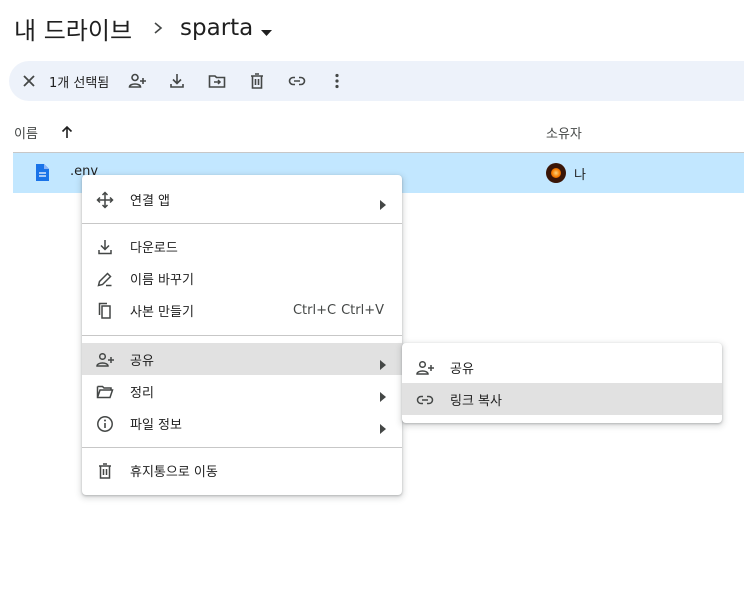 Image resolution: width=744 pixels, height=592 pixels. What do you see at coordinates (314, 310) in the screenshot?
I see `shortcut-copy: Ctrl+C` at bounding box center [314, 310].